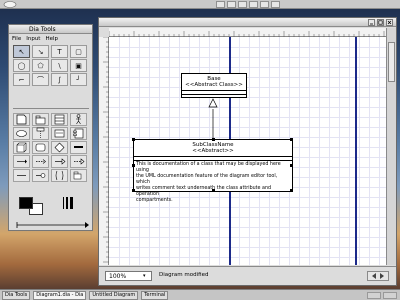 The image size is (400, 300). I want to click on modify-tool-button: ↖, so click(21, 51).